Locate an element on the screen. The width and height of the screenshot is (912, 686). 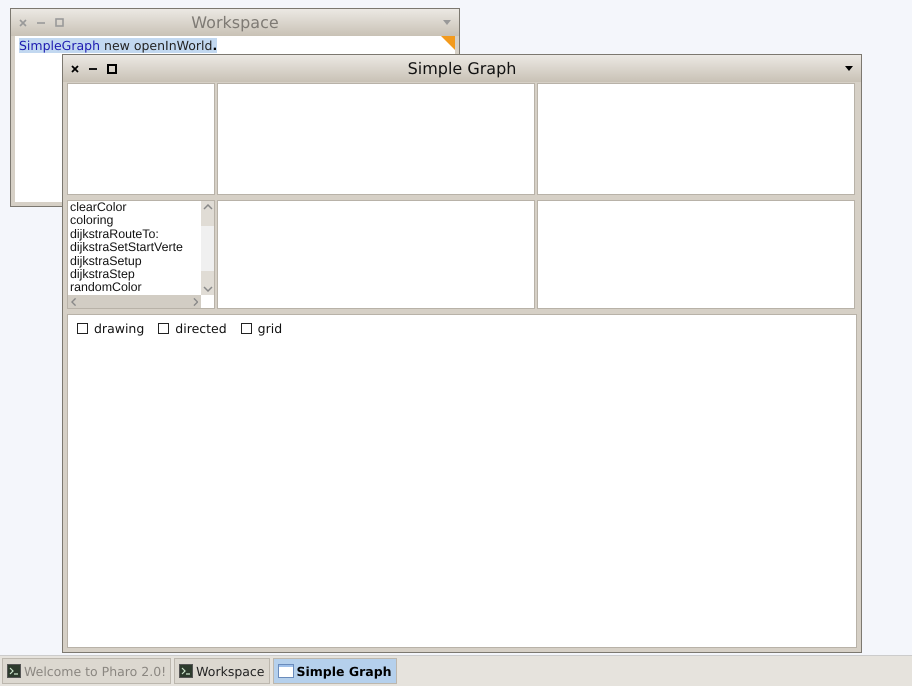
list-item: dijkstraStep is located at coordinates (135, 275).